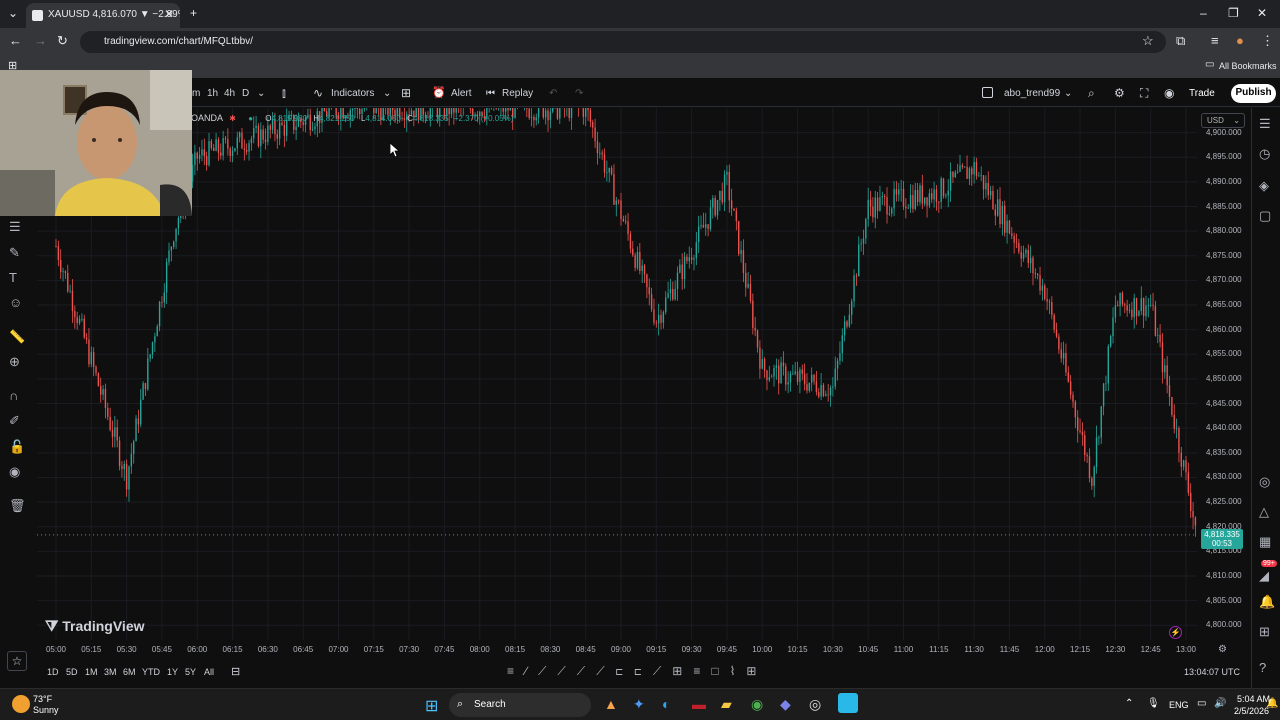 The width and height of the screenshot is (1280, 720). What do you see at coordinates (209, 672) in the screenshot?
I see `range-all: All` at bounding box center [209, 672].